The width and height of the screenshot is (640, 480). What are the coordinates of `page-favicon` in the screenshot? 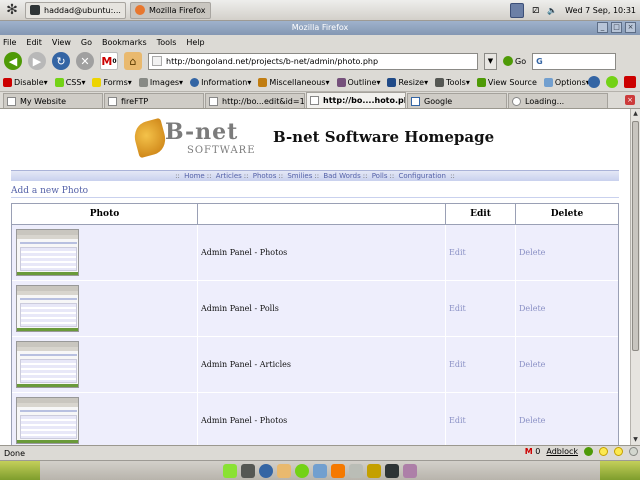 It's located at (157, 61).